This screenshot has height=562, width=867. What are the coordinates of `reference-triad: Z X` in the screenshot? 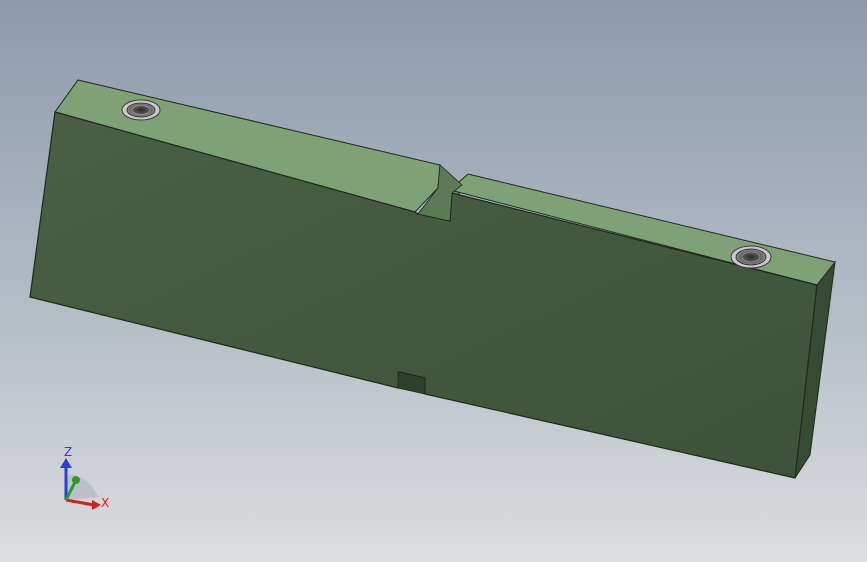 It's located at (84, 477).